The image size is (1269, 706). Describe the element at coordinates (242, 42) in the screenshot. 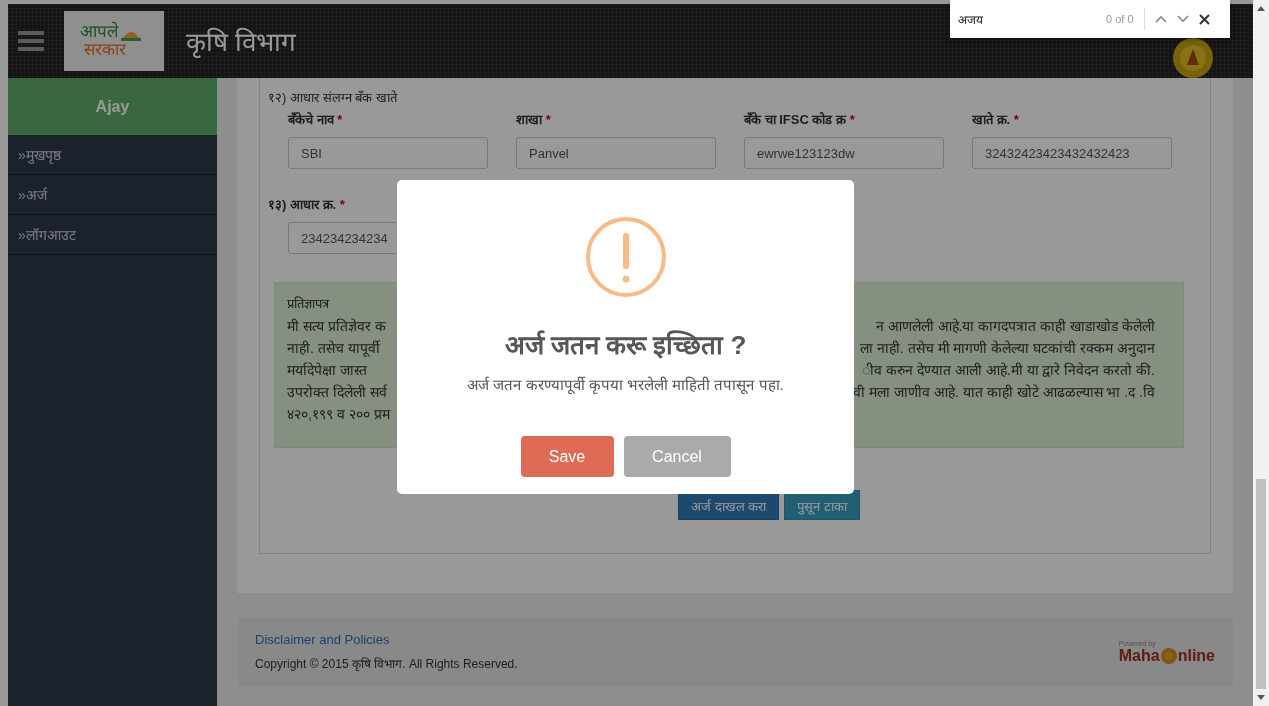

I see `site-title: कृषि विभाग` at that location.